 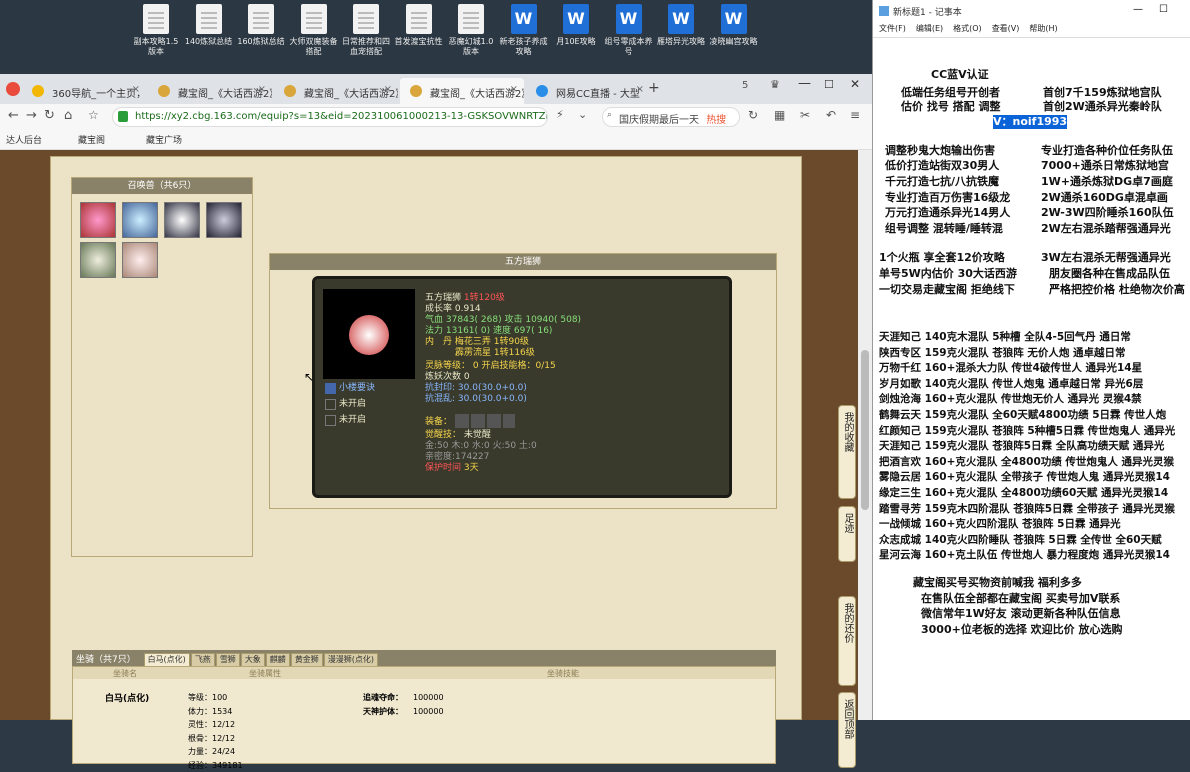 I want to click on browser-logo-icon, so click(x=13, y=89).